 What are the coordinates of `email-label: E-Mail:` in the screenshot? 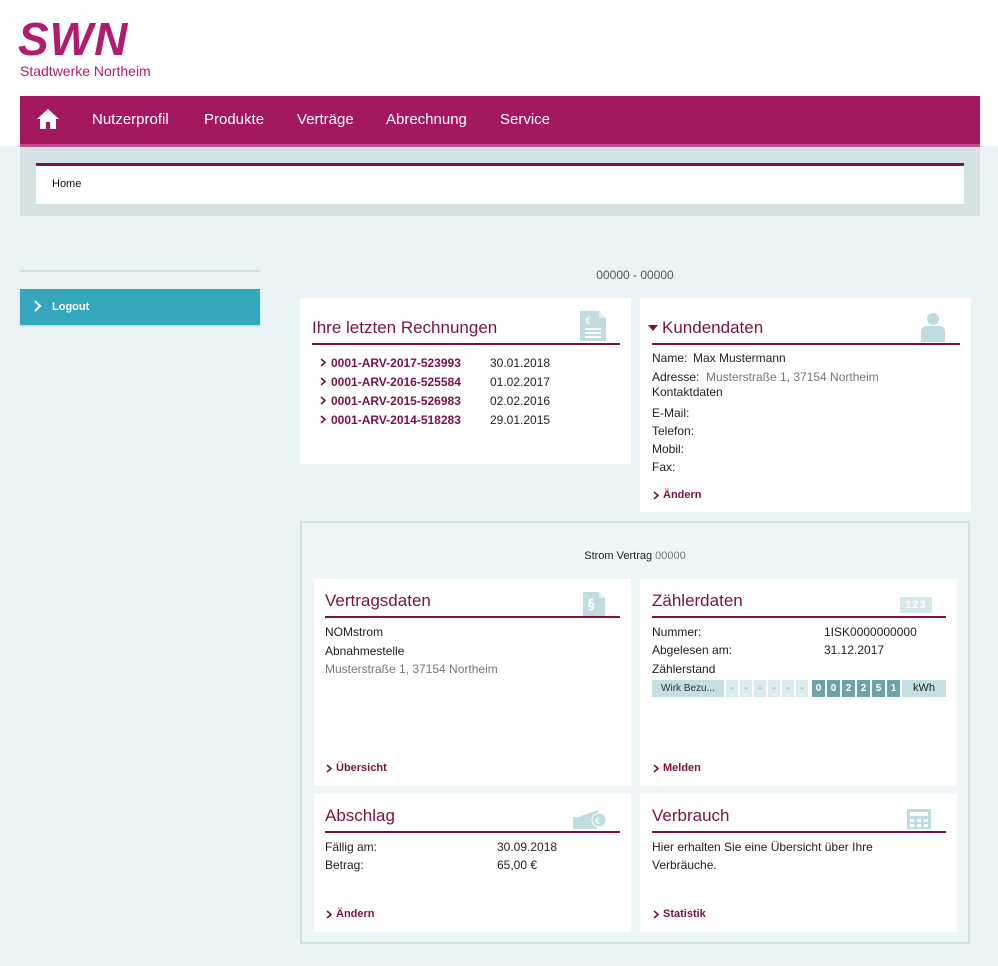 It's located at (671, 413).